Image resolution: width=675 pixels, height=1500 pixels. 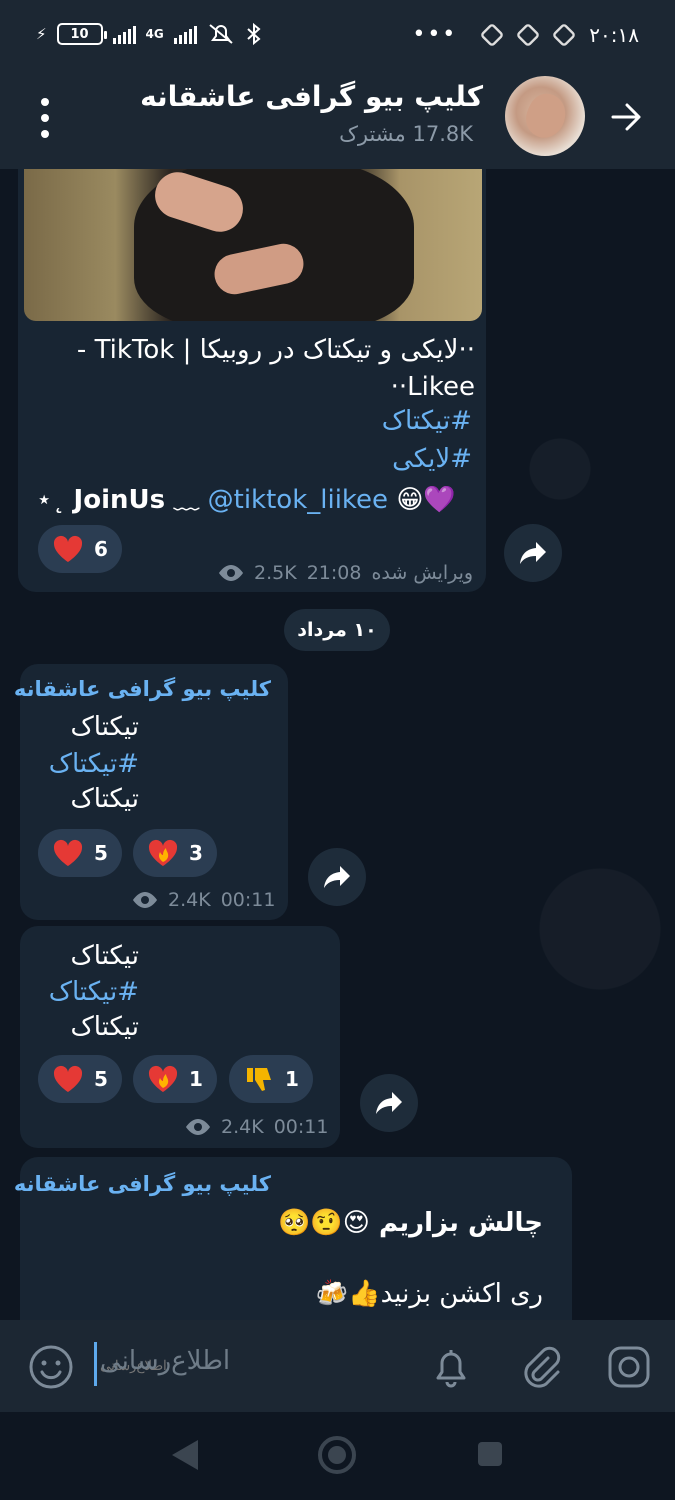 I want to click on emoji: 😁💜, so click(x=426, y=500).